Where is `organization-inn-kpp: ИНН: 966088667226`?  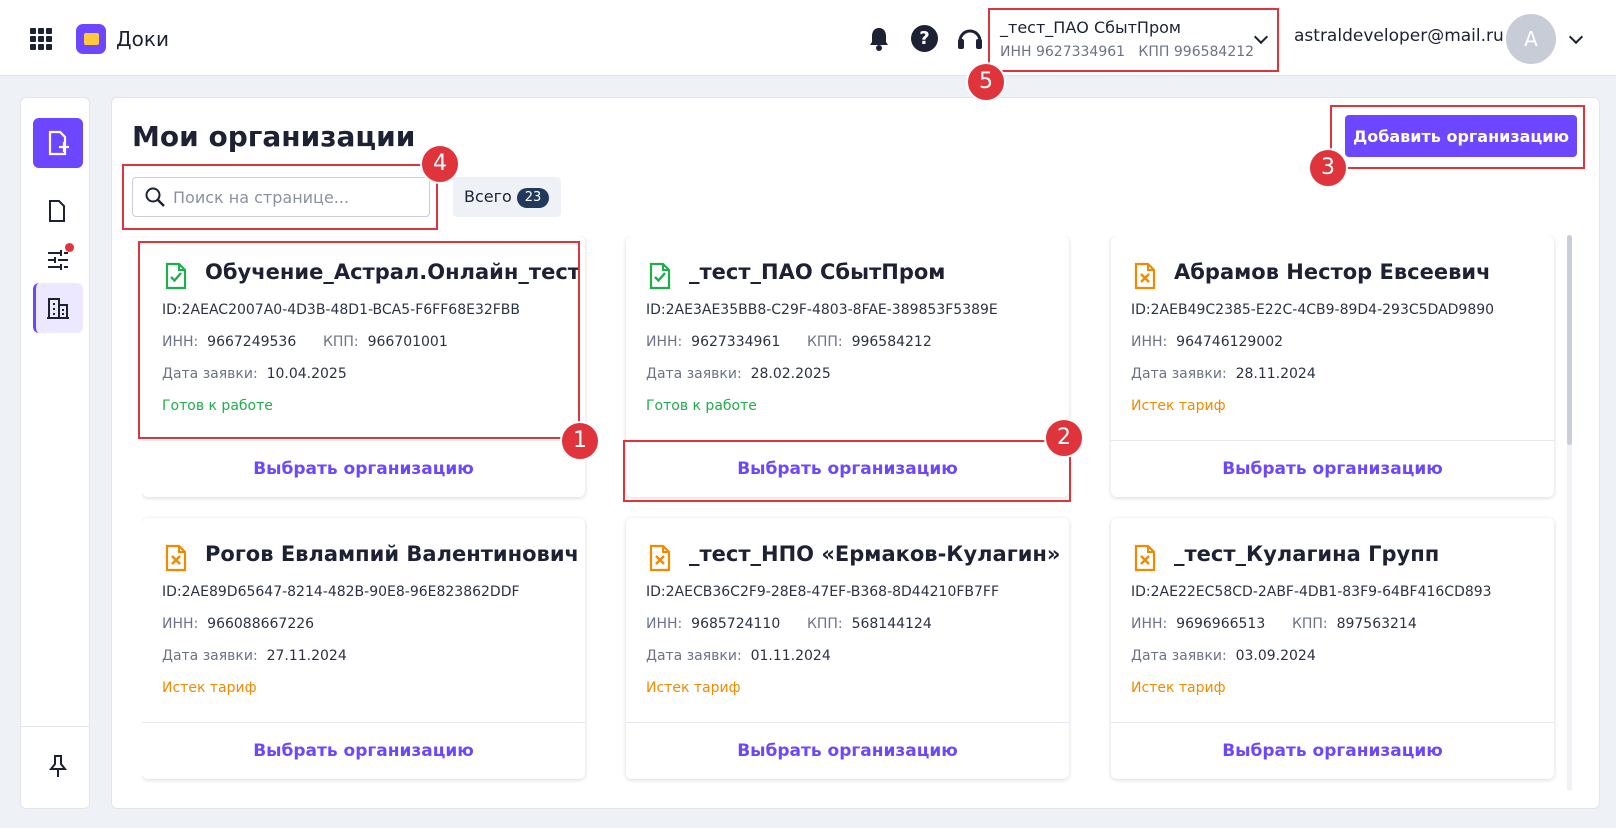 organization-inn-kpp: ИНН: 966088667226 is located at coordinates (238, 624).